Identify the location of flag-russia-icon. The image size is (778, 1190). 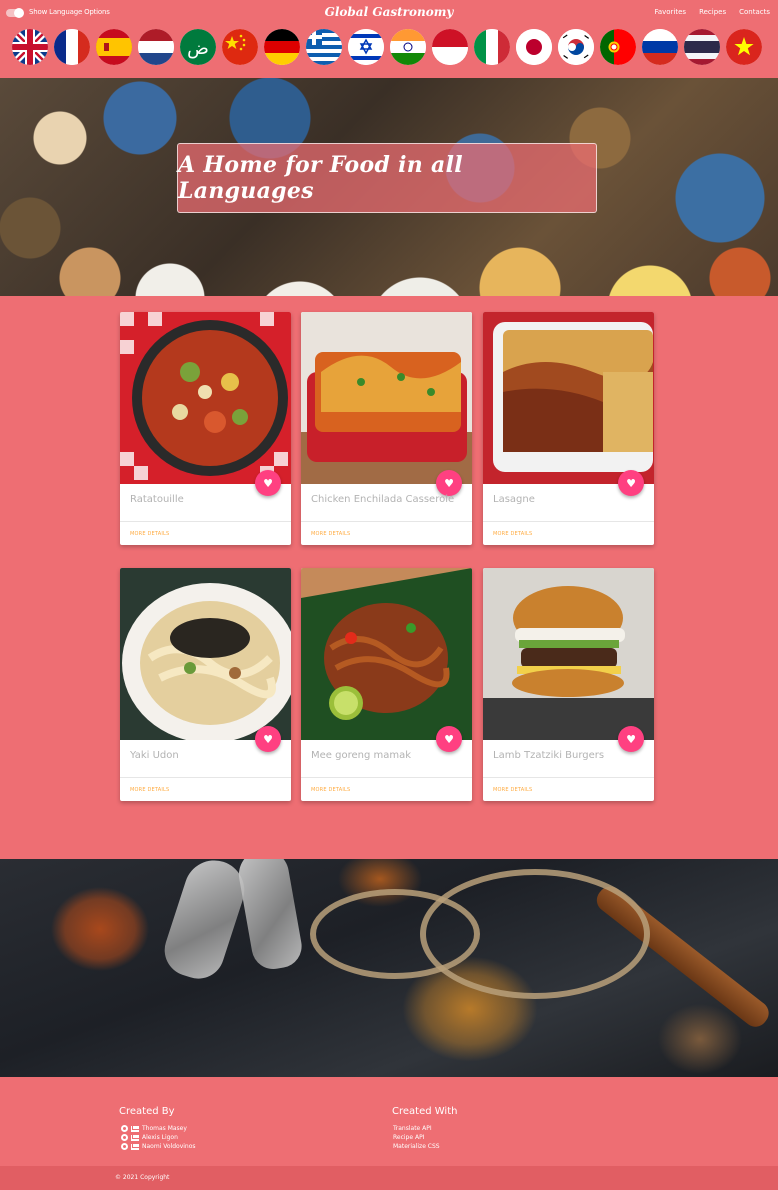
(660, 47).